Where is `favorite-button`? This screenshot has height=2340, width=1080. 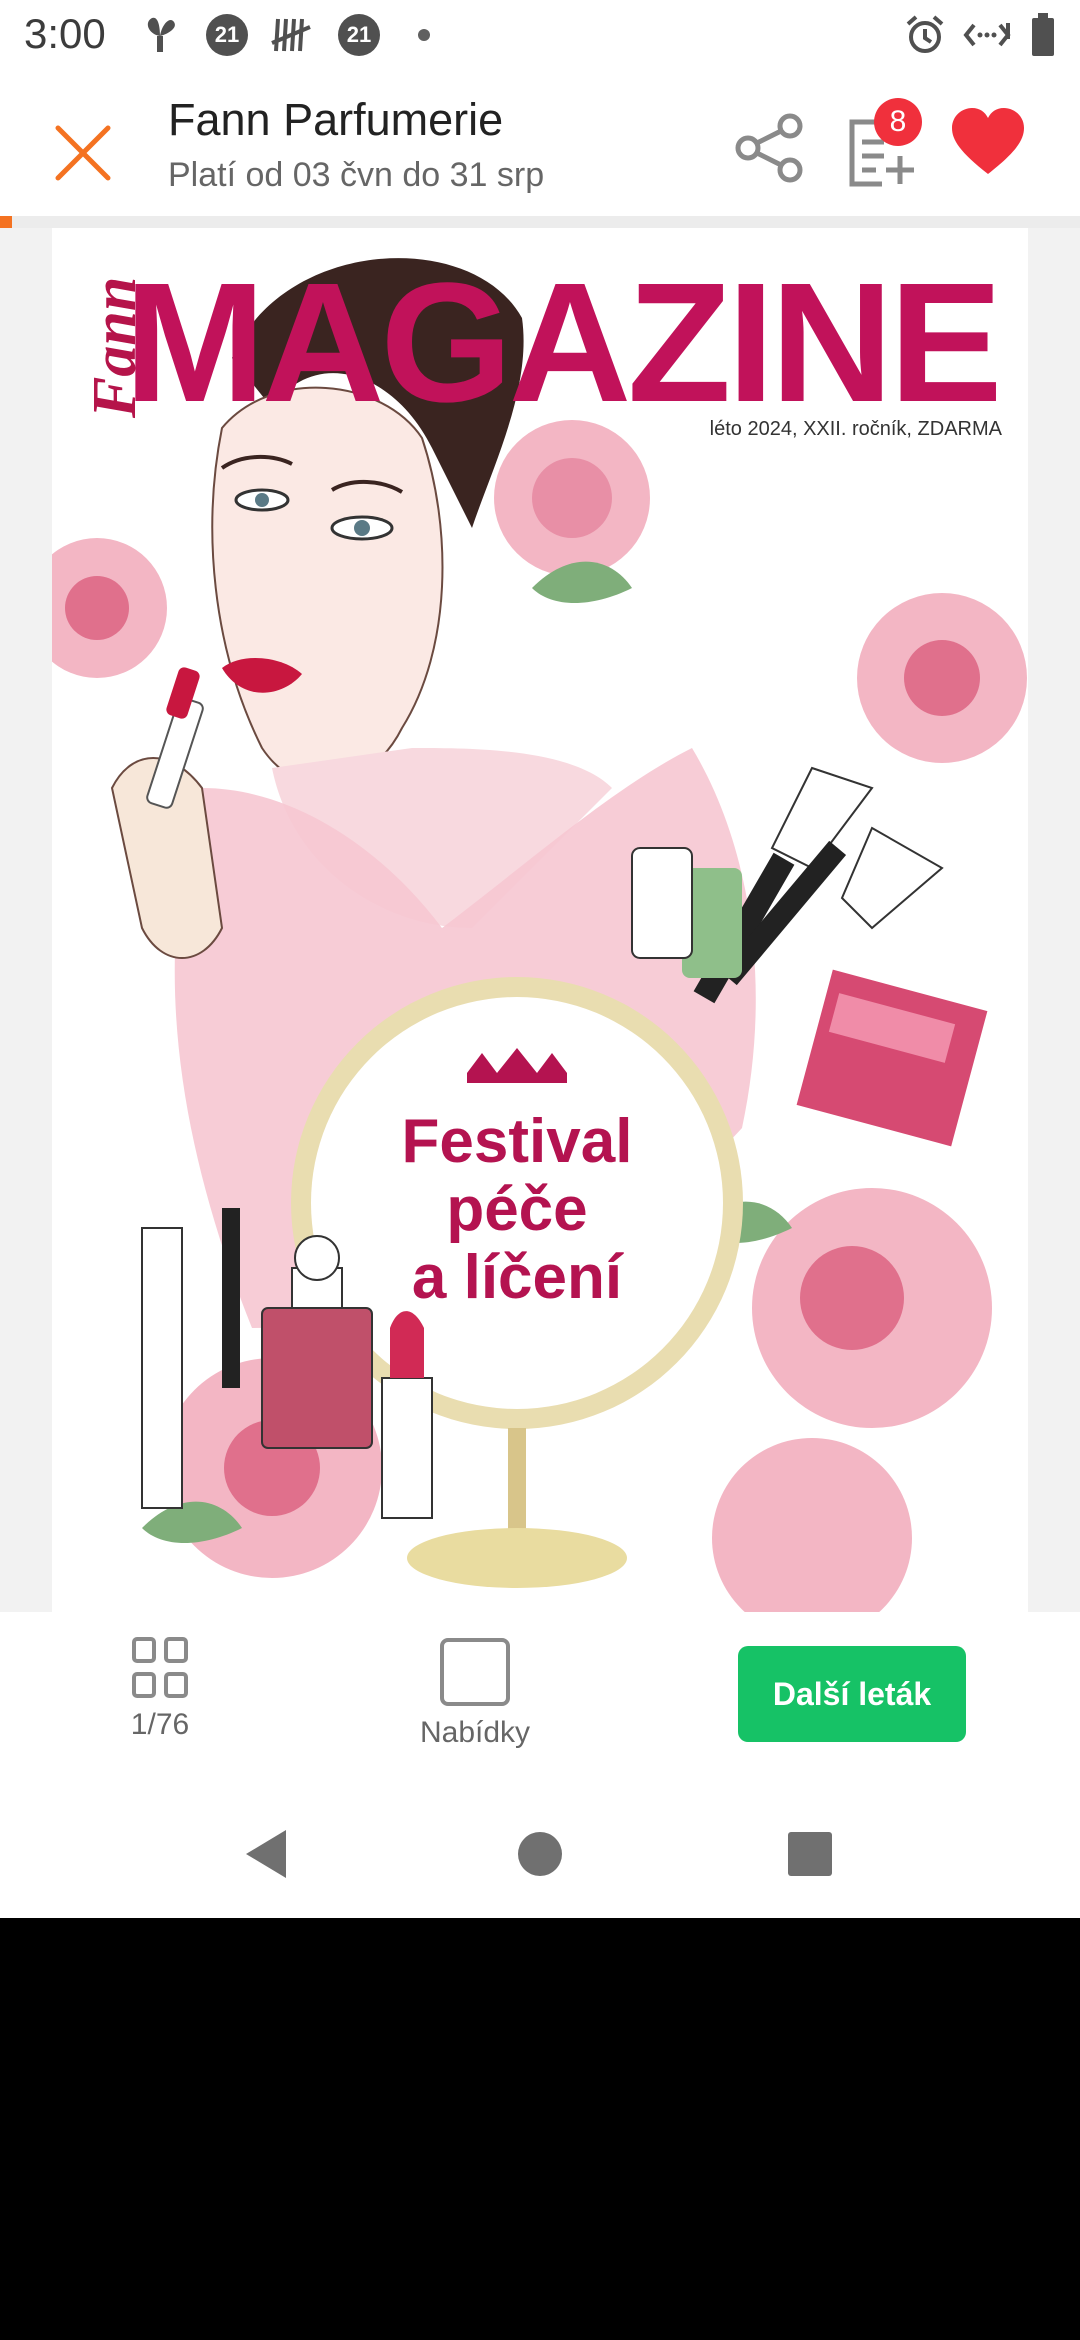
favorite-button is located at coordinates (988, 146).